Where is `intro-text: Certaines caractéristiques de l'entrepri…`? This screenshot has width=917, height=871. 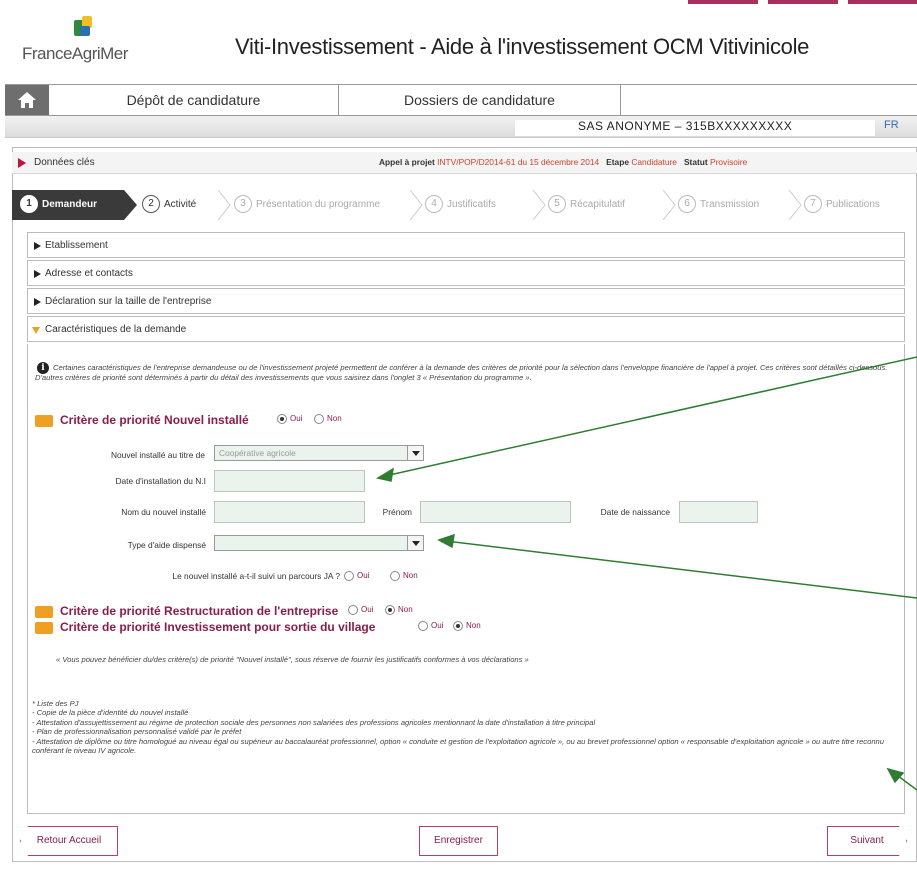
intro-text: Certaines caractéristiques de l'entrepri… is located at coordinates (461, 372).